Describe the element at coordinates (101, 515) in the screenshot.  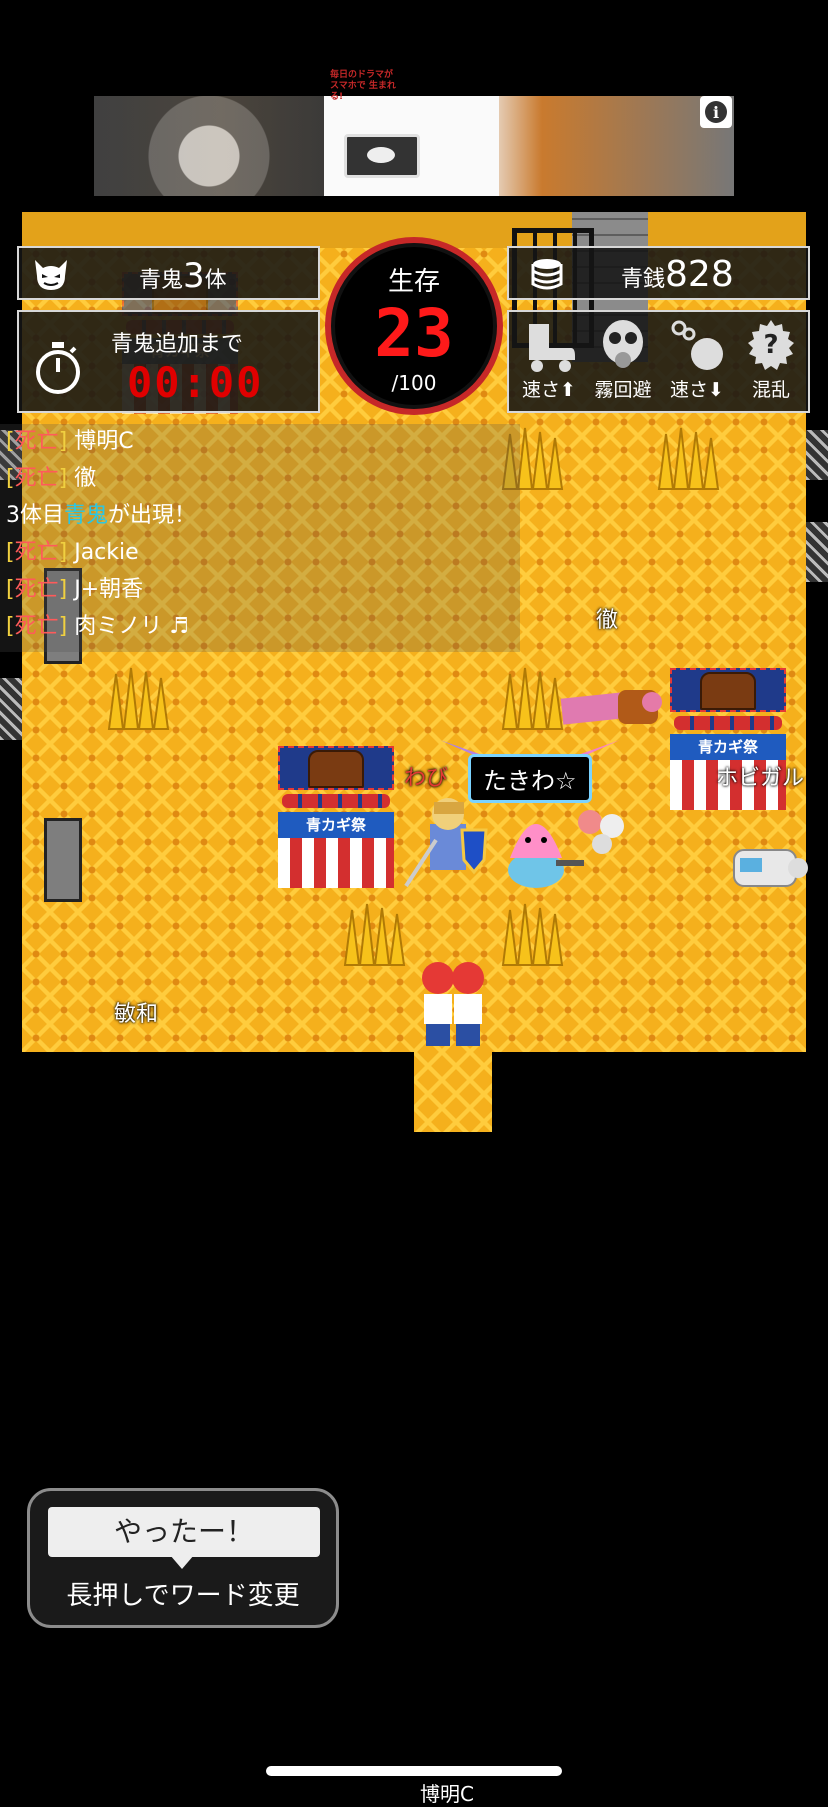
I see `chat-line-system: 3体目青鬼が出現！` at that location.